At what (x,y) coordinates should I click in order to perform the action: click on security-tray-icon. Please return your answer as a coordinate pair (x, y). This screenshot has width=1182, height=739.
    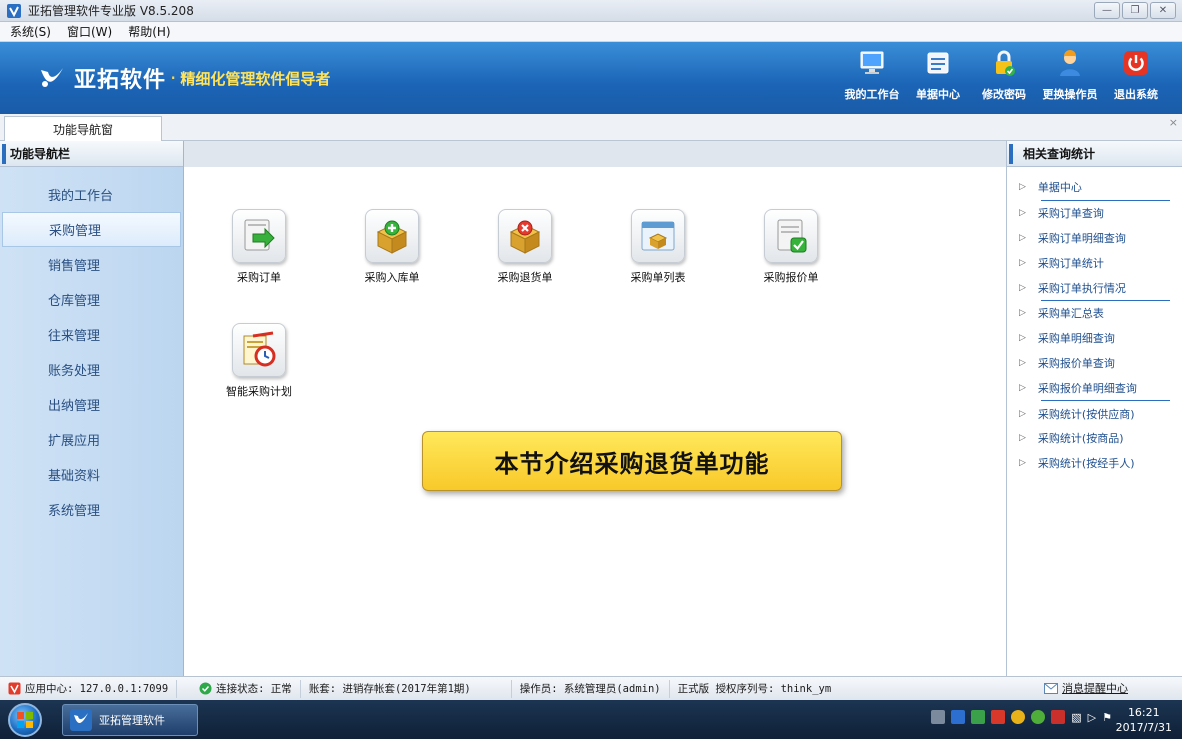
    Looking at the image, I should click on (1018, 717).